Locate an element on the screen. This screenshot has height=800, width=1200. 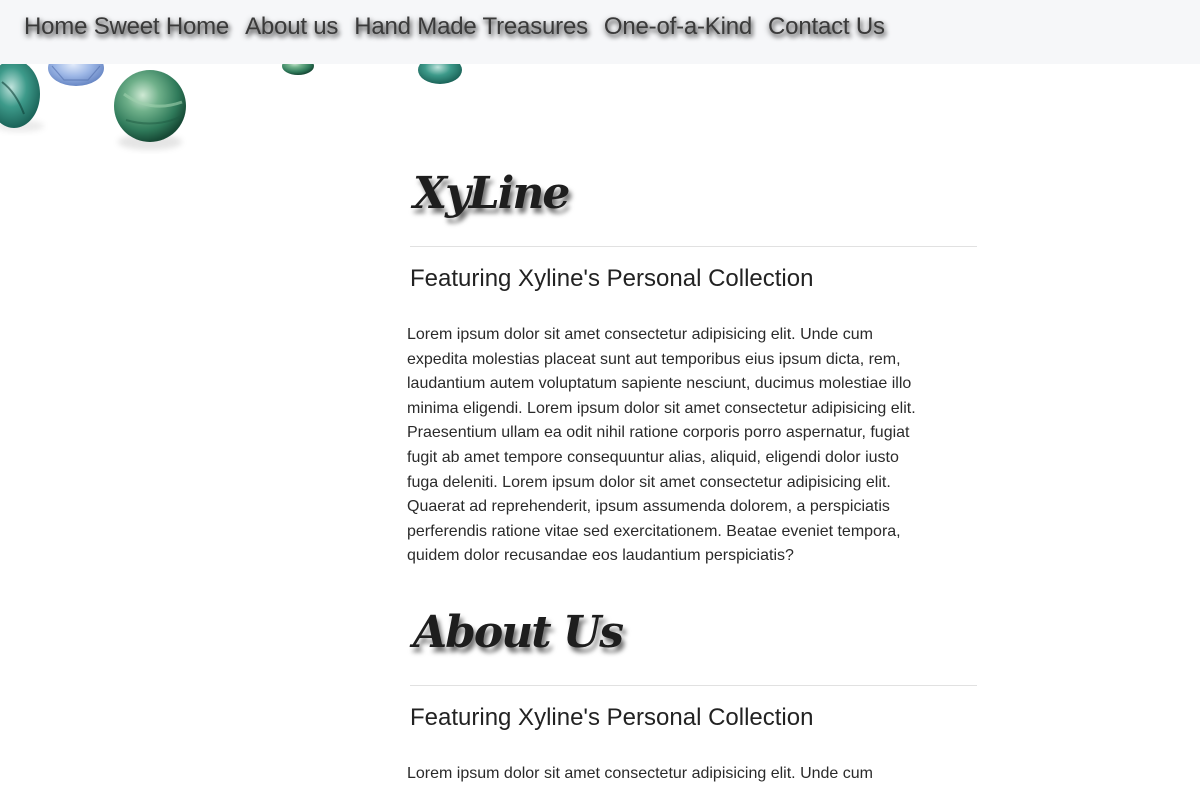
bead-teal-left is located at coordinates (20, 96).